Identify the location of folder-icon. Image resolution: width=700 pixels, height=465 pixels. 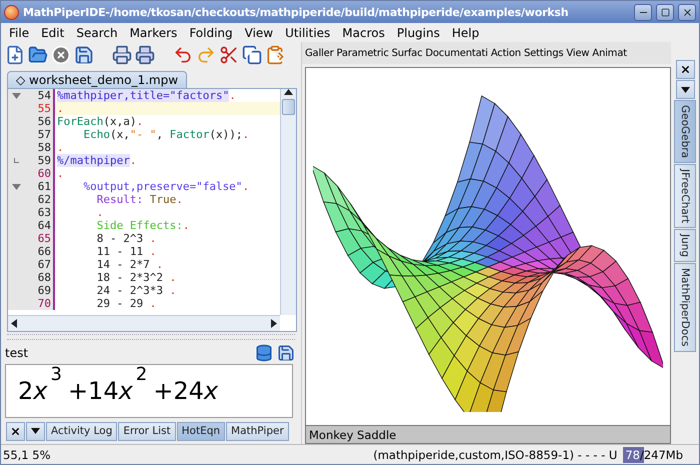
(38, 55).